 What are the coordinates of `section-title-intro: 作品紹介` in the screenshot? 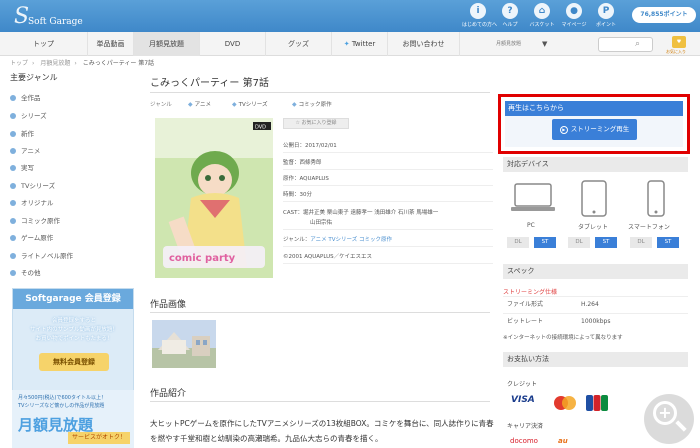 It's located at (168, 394).